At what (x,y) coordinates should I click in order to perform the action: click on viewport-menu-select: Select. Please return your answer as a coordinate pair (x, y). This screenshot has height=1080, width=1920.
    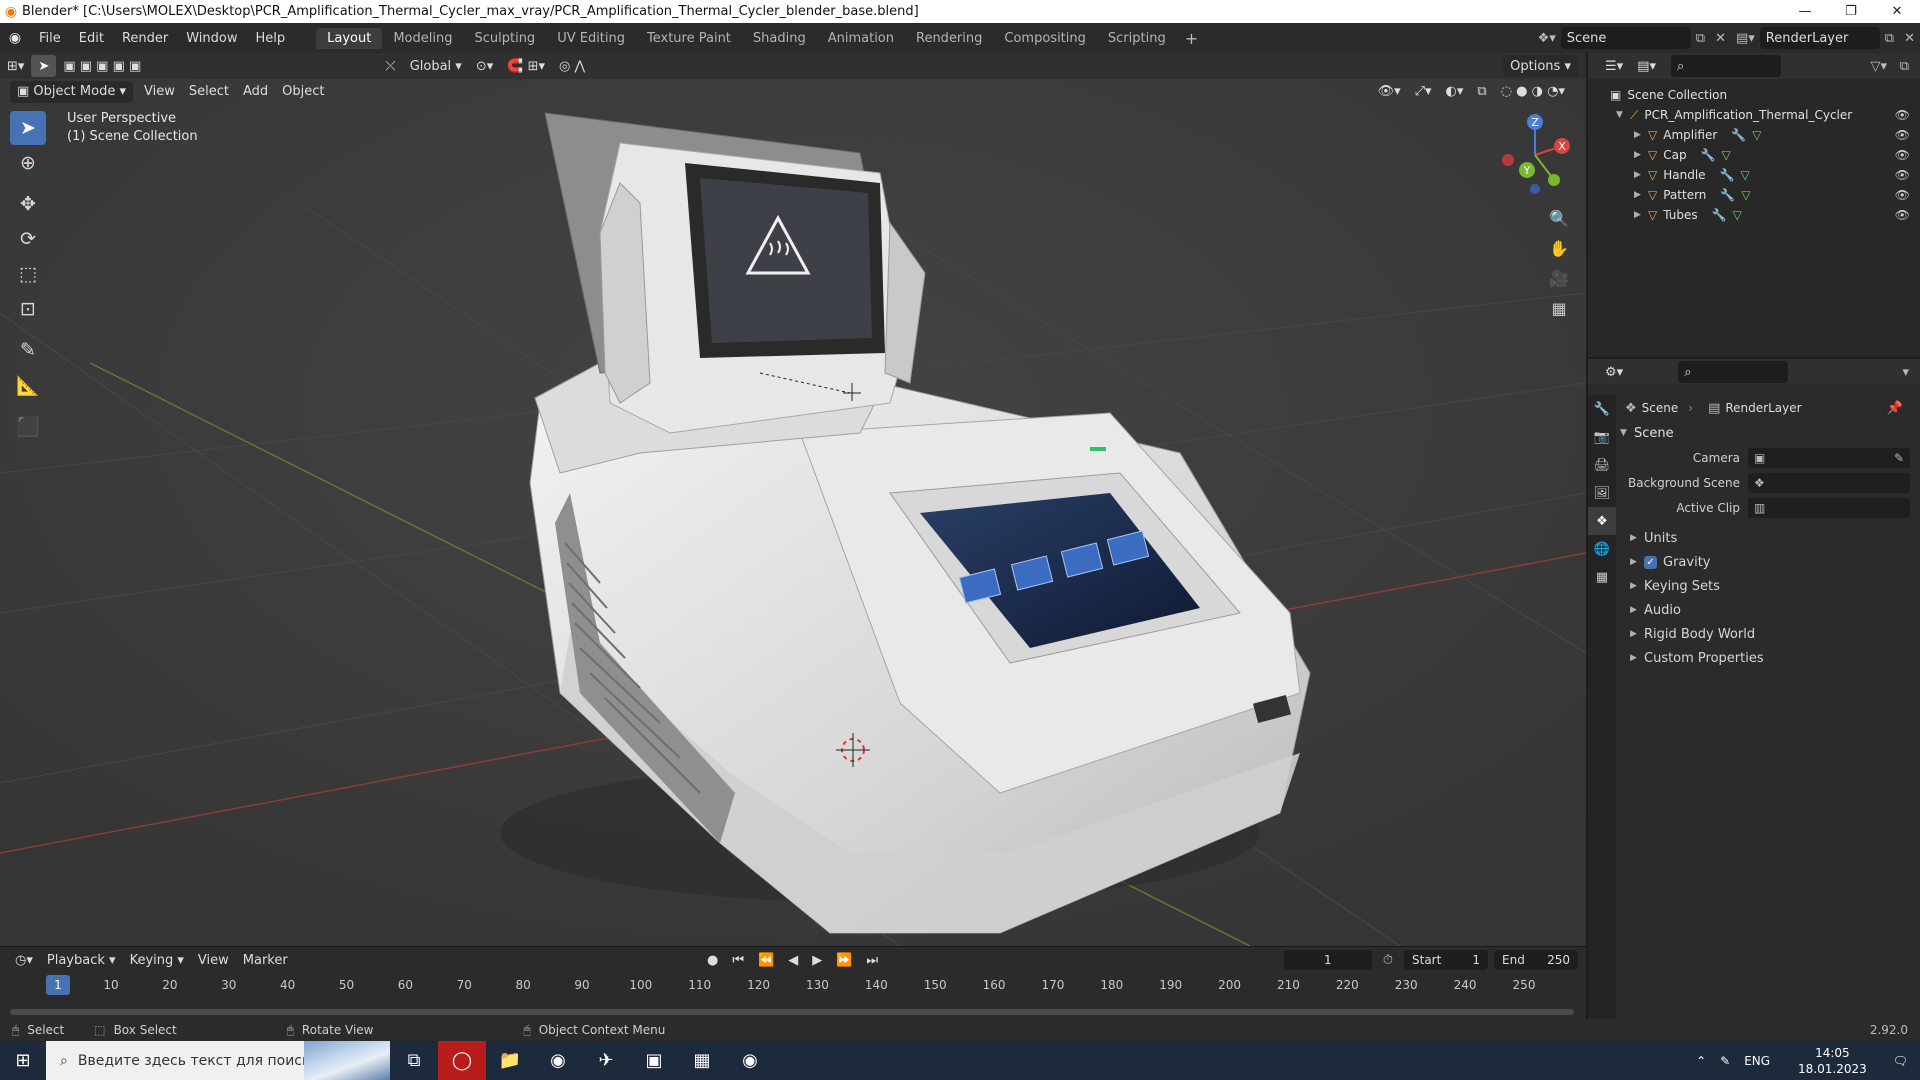
    Looking at the image, I should click on (209, 92).